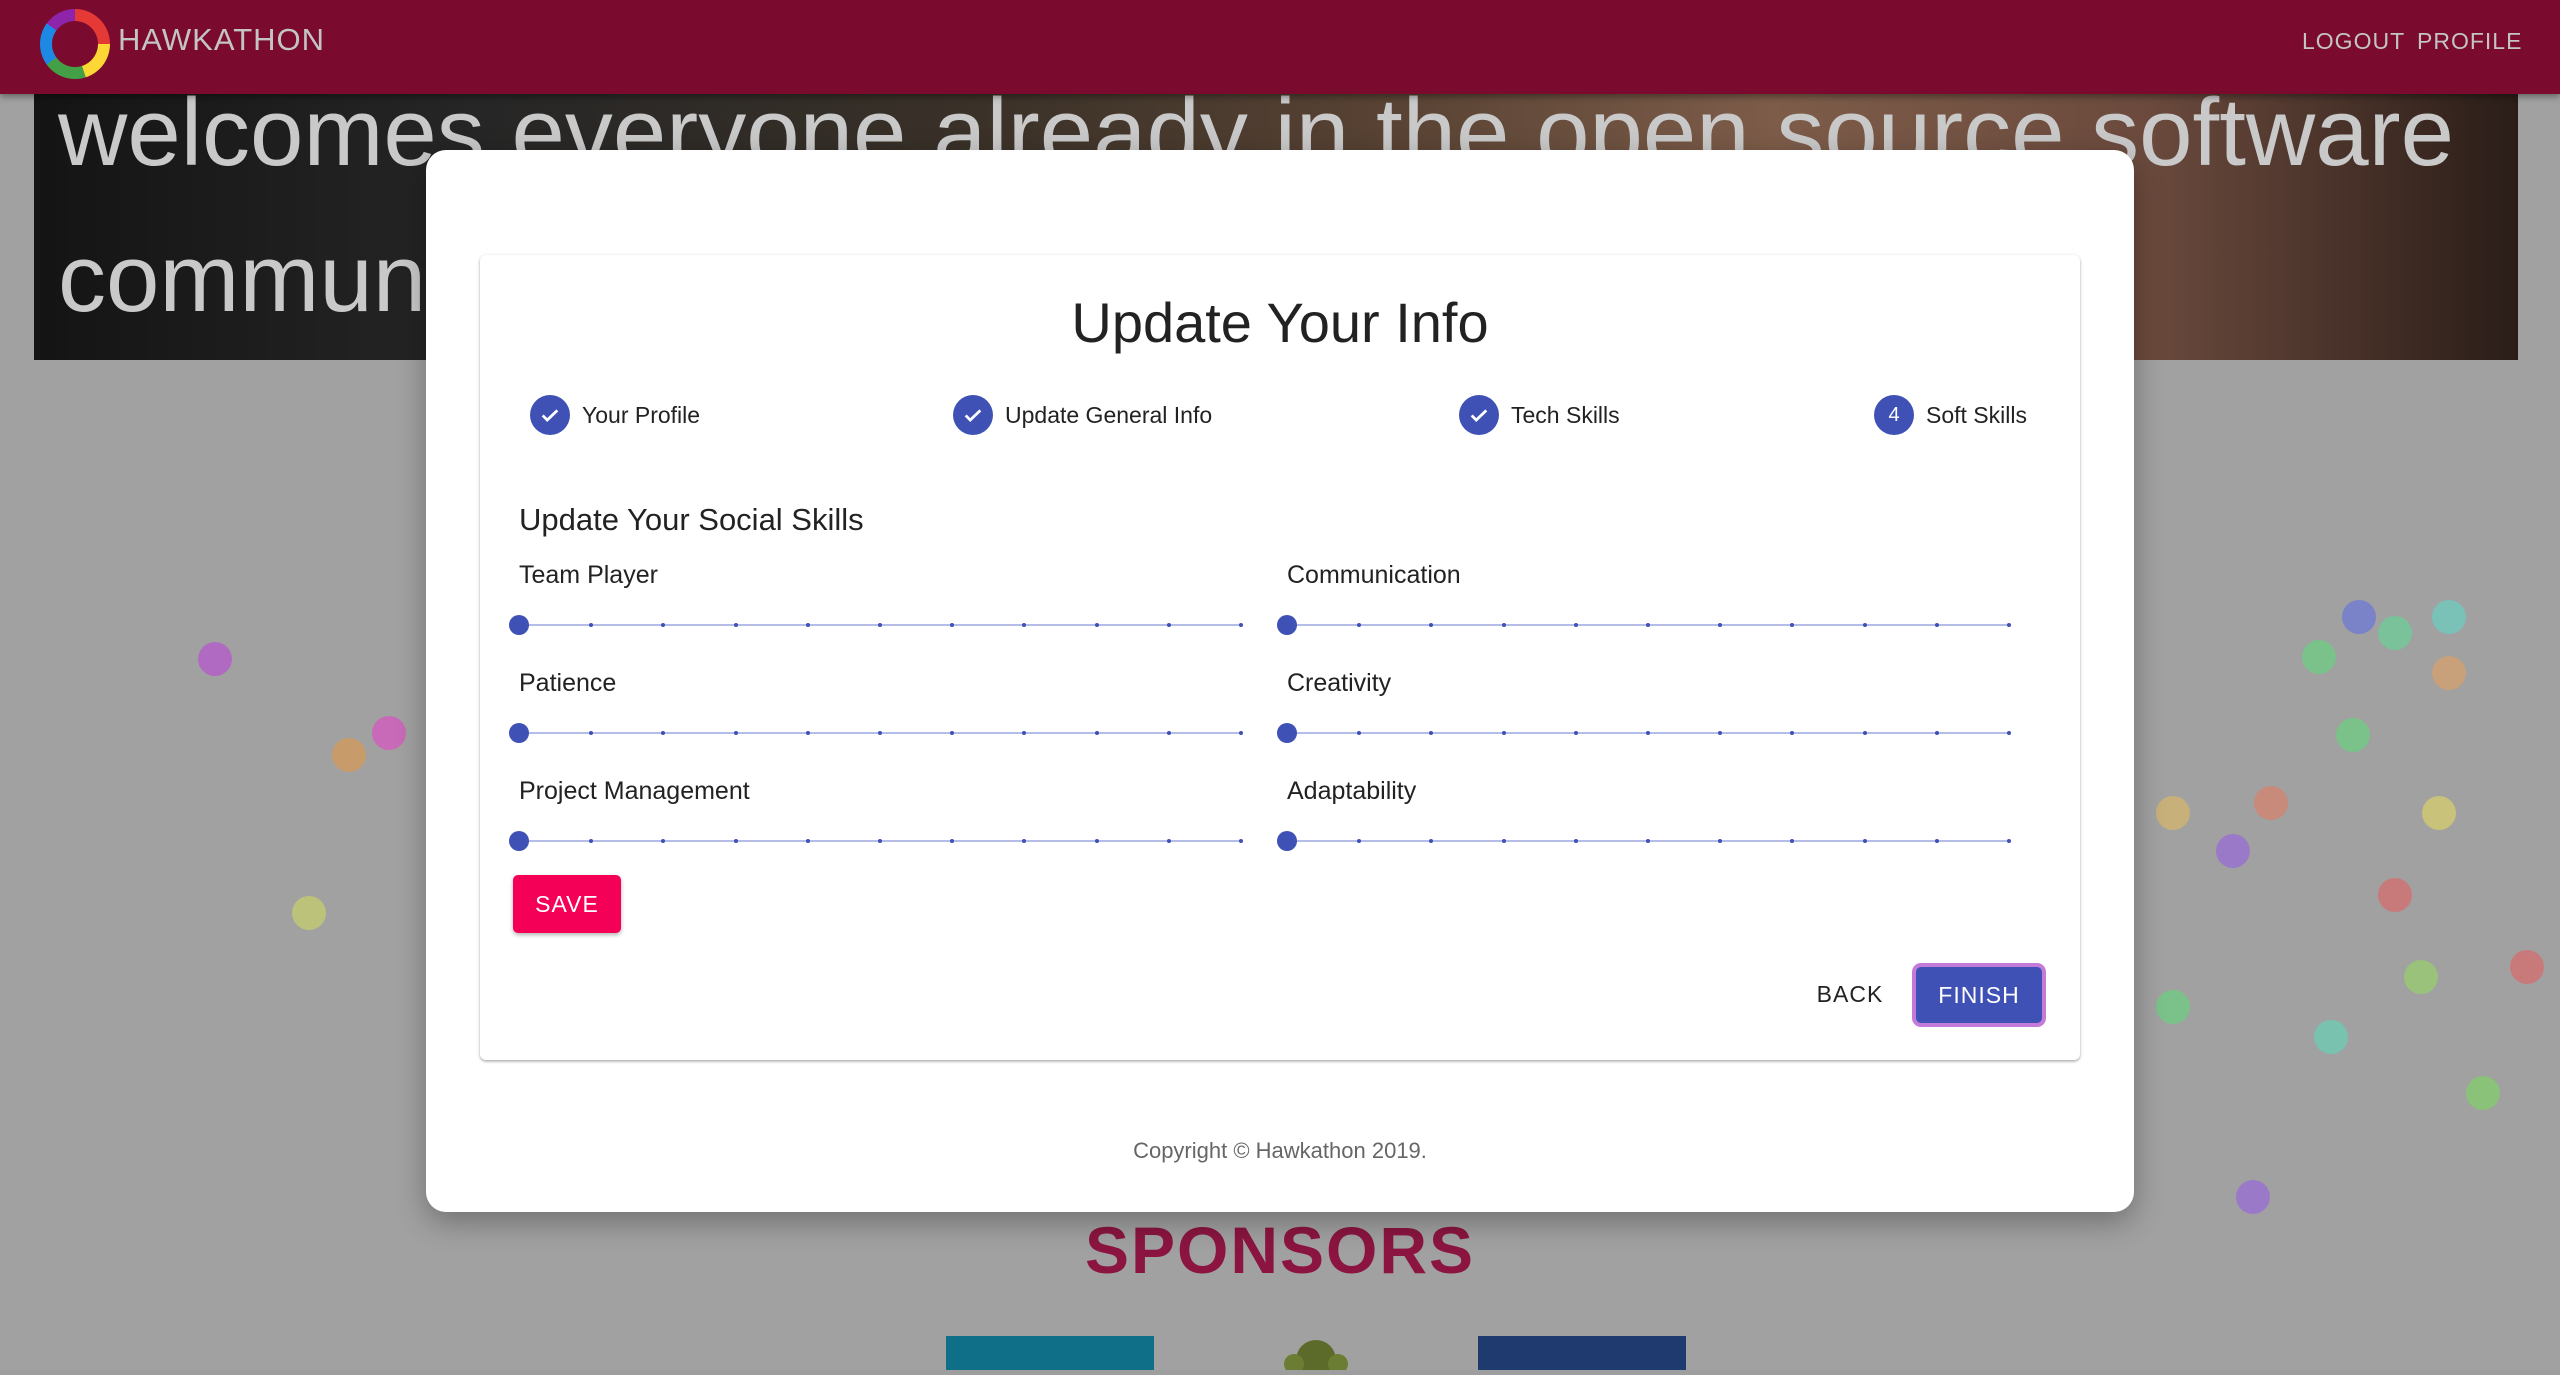  Describe the element at coordinates (75, 44) in the screenshot. I see `hawkathon-logo-icon` at that location.